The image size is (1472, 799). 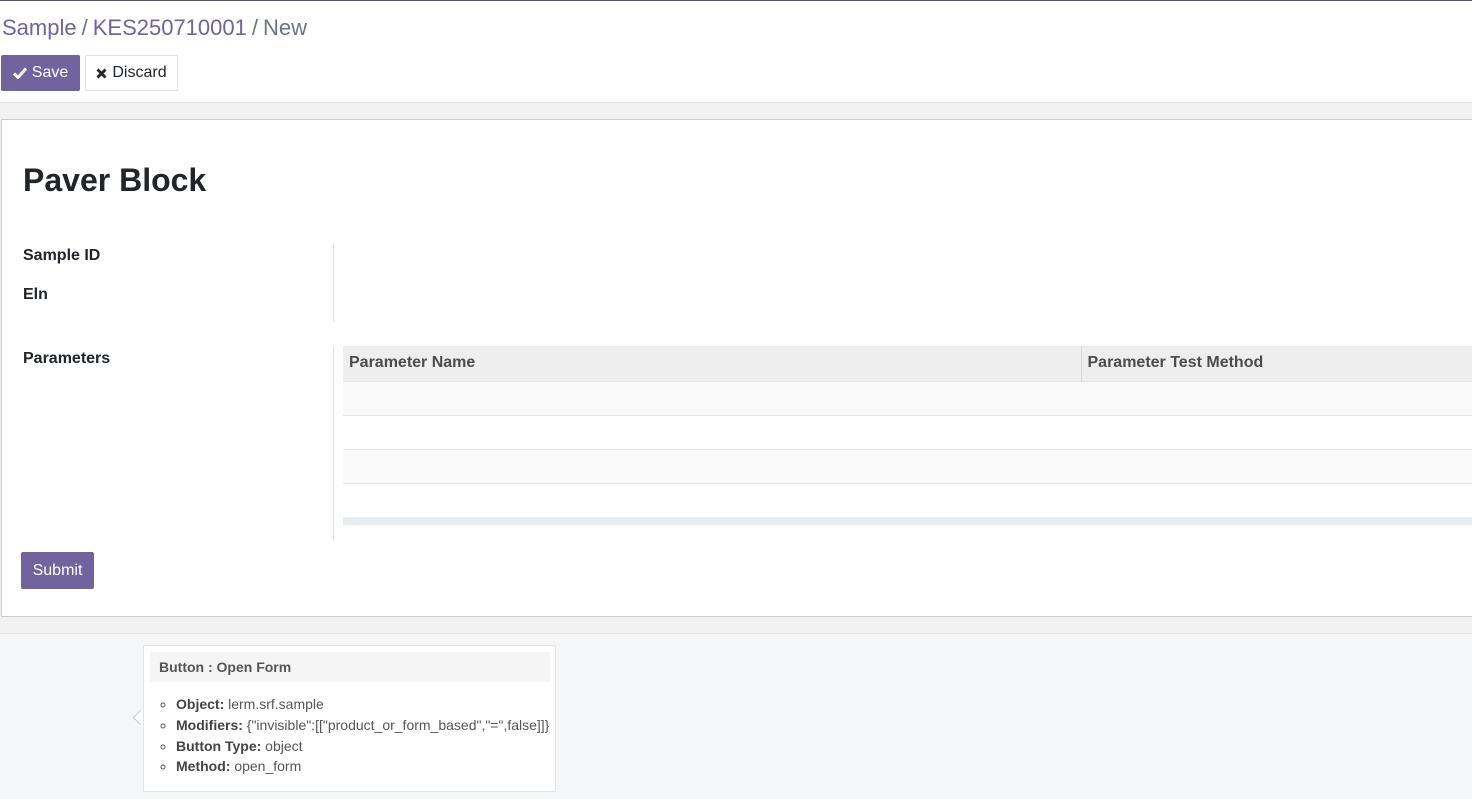 I want to click on breadcrumb-item-sample: Sample, so click(x=39, y=27).